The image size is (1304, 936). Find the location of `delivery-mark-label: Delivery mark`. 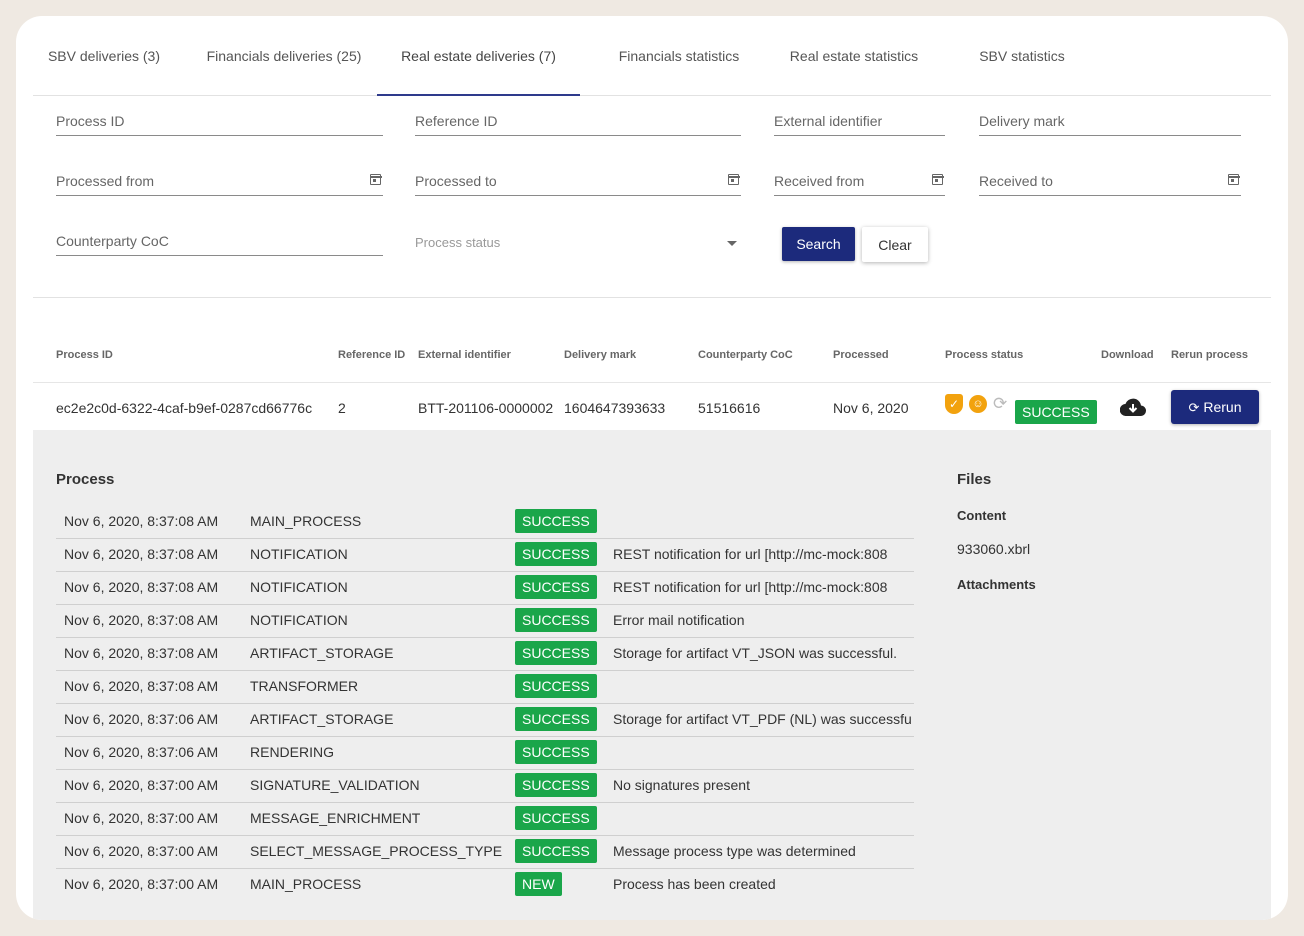

delivery-mark-label: Delivery mark is located at coordinates (1022, 121).